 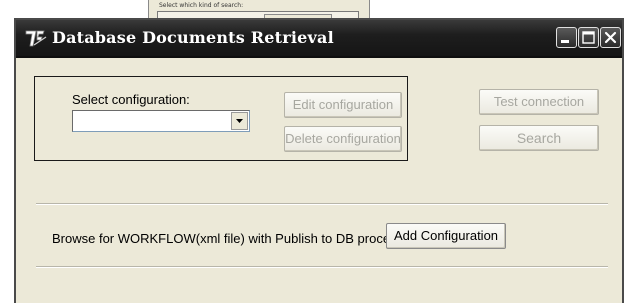 I want to click on title-bar: Database Documents Retrieval, so click(x=319, y=39).